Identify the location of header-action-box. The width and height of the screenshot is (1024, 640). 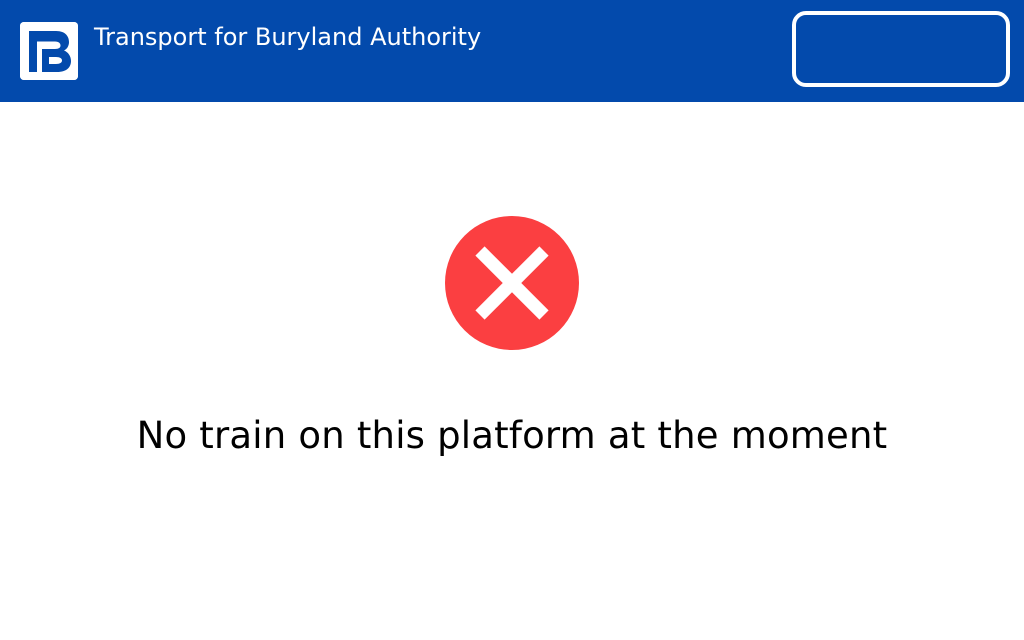
(901, 49).